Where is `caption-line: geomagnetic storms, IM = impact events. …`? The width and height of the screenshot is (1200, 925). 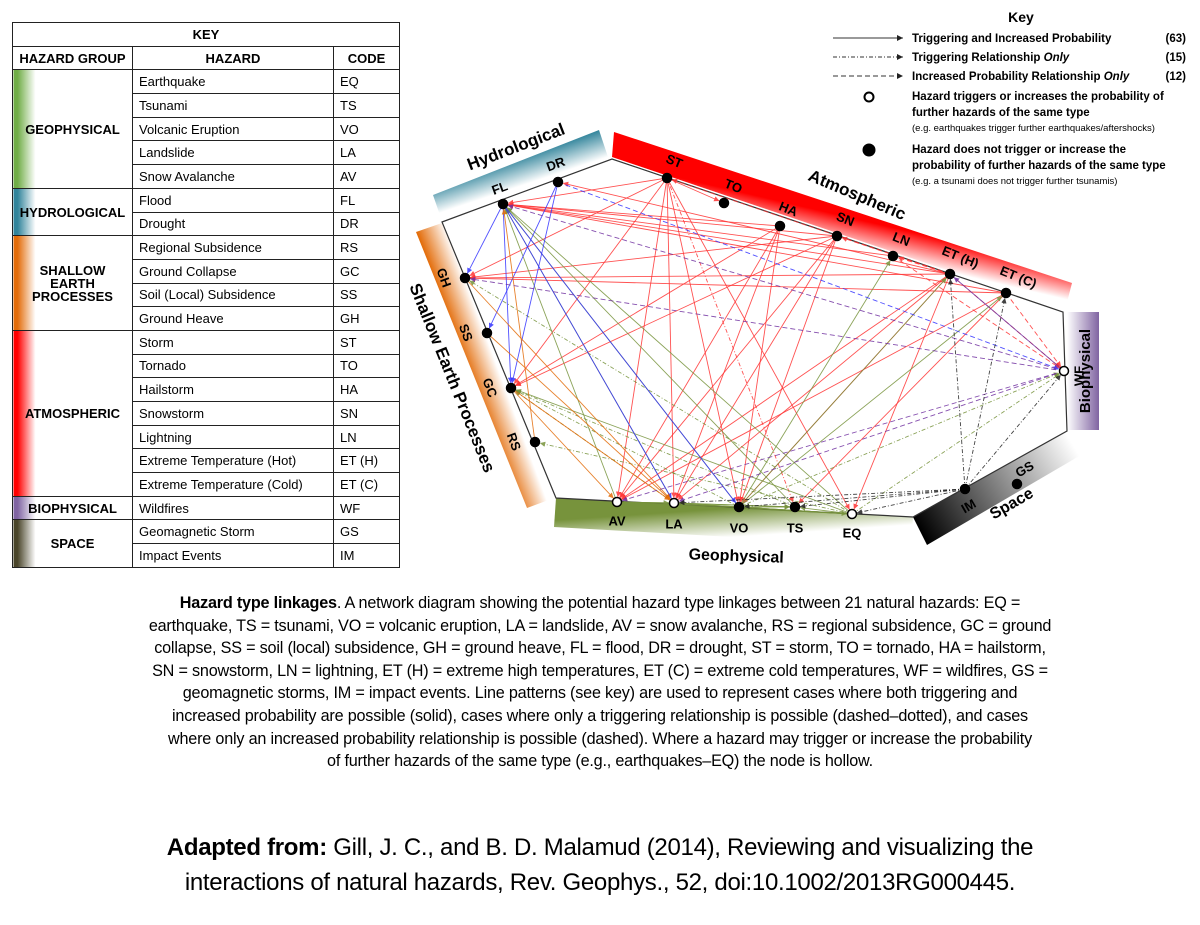 caption-line: geomagnetic storms, IM = impact events. … is located at coordinates (600, 693).